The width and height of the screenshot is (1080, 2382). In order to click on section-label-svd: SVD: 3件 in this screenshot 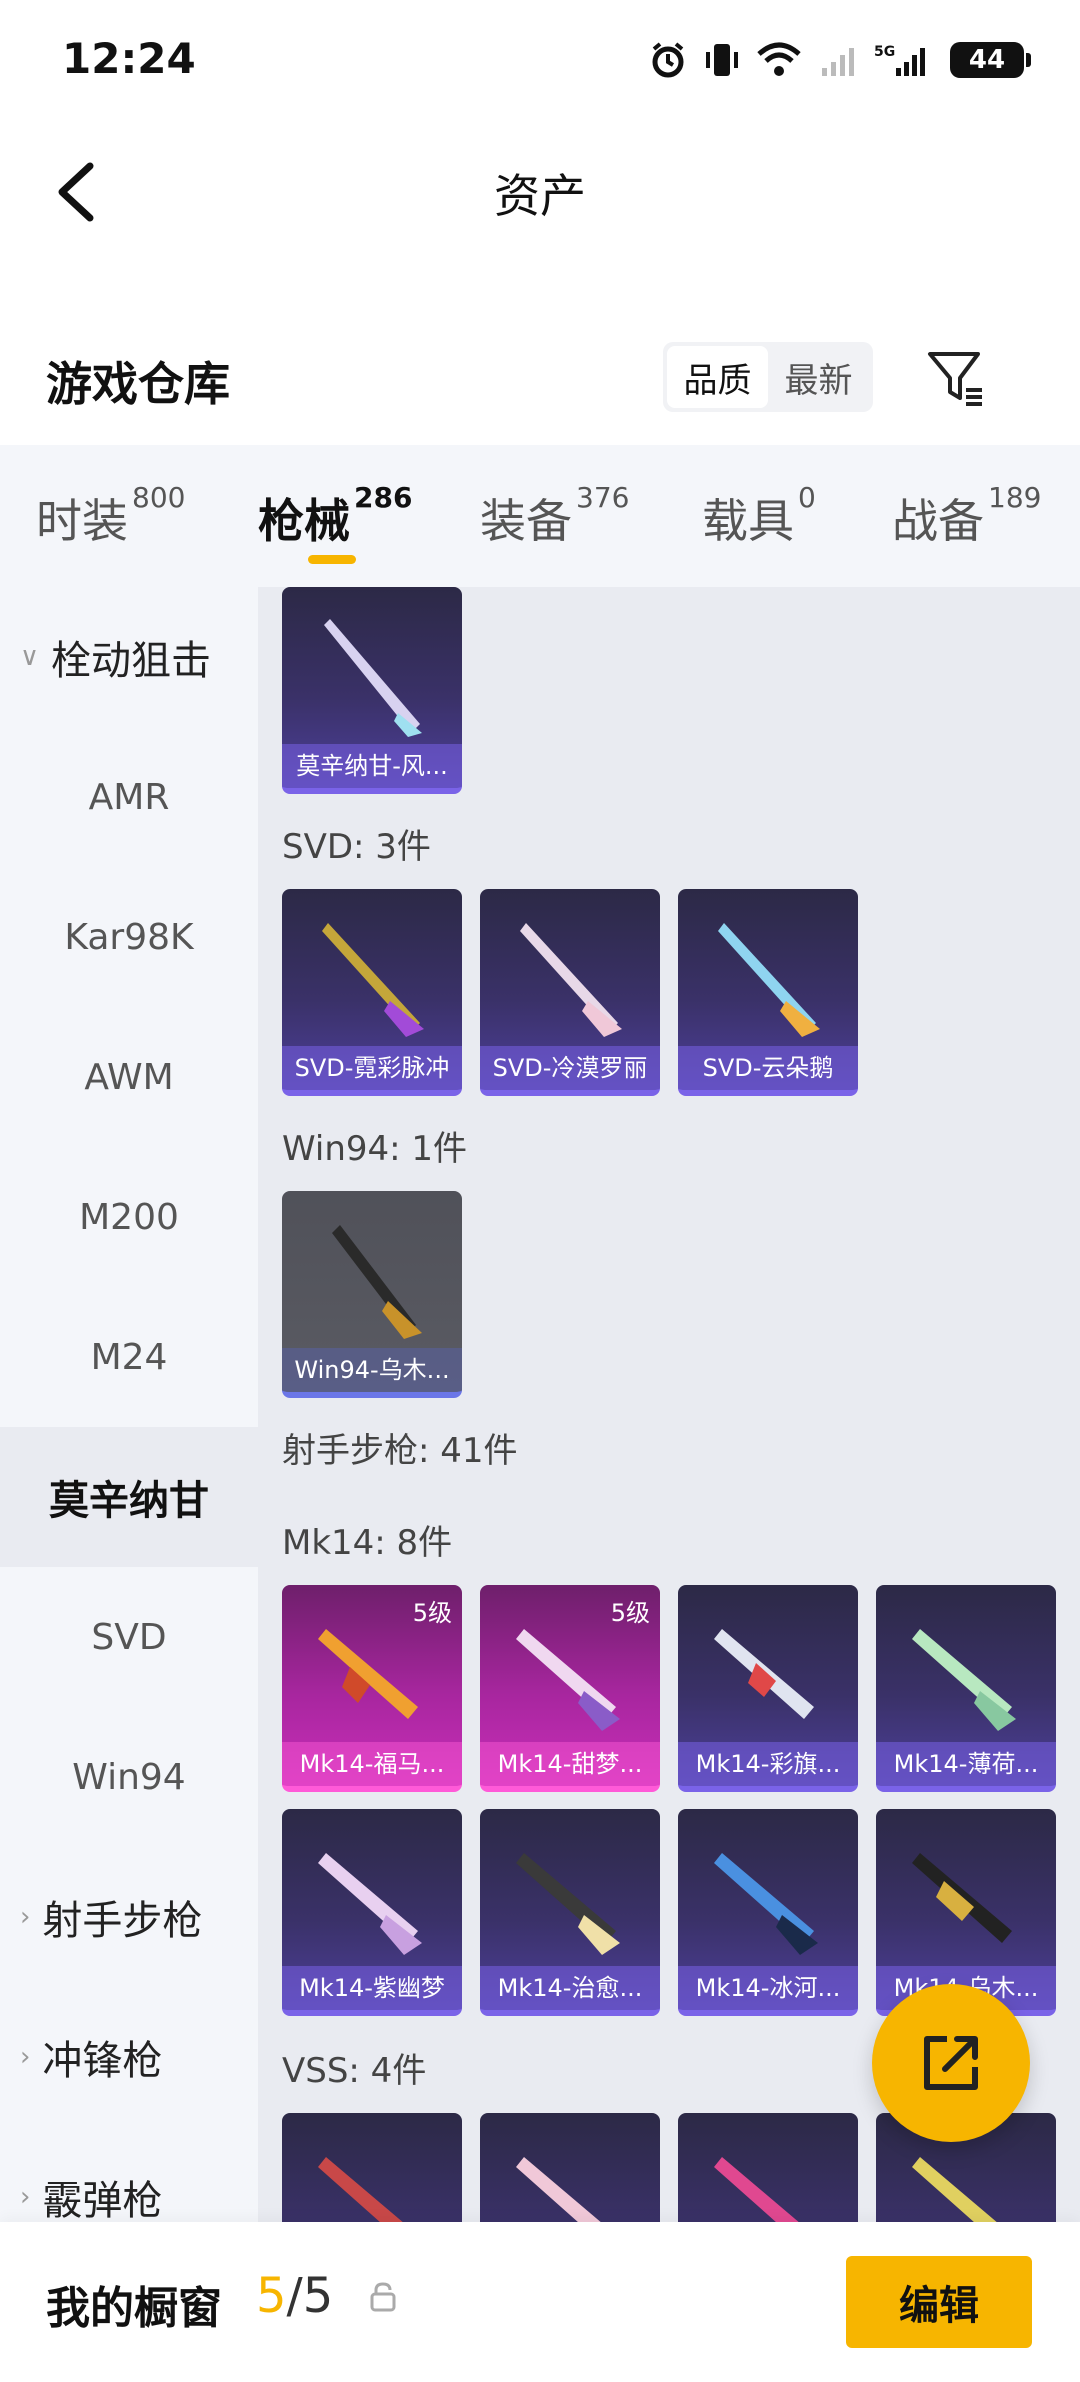, I will do `click(356, 847)`.